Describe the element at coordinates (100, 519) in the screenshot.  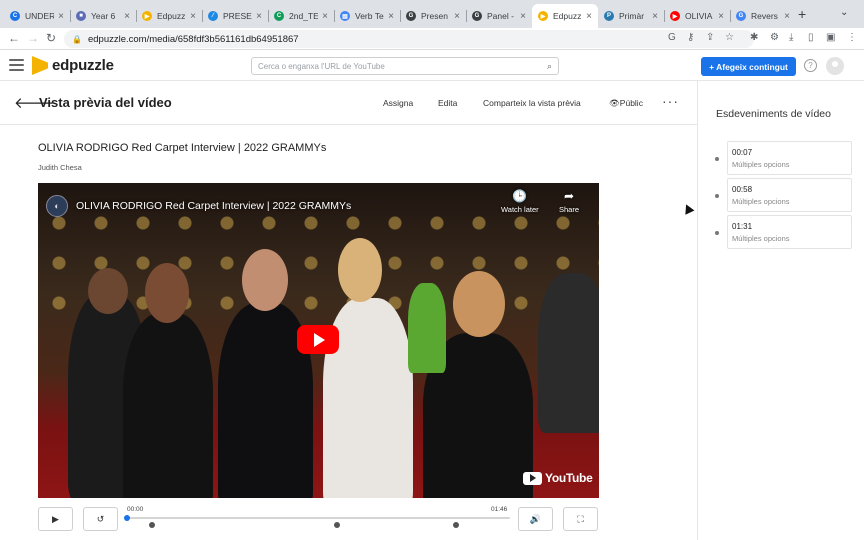
I see `rewind-button: ↺` at that location.